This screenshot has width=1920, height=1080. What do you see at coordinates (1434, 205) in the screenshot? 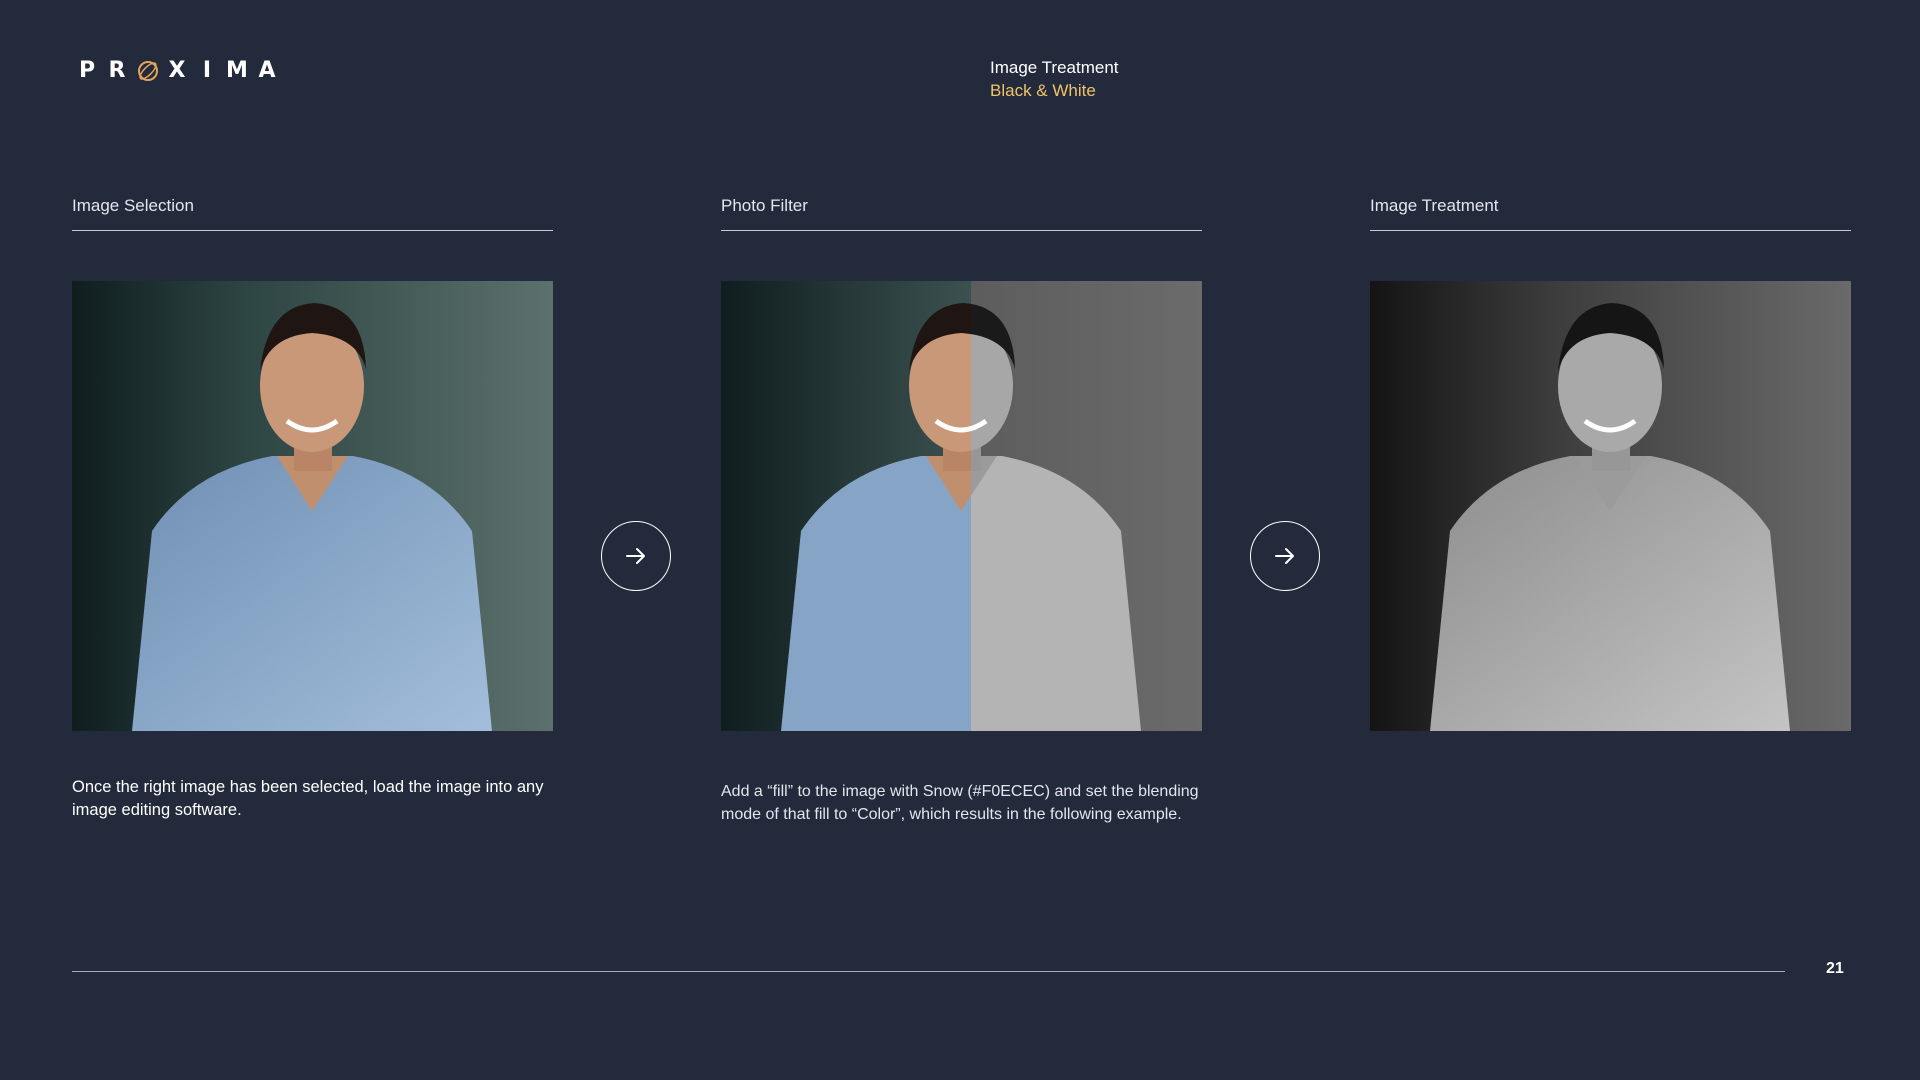
I see `column-label: Image Treatment` at bounding box center [1434, 205].